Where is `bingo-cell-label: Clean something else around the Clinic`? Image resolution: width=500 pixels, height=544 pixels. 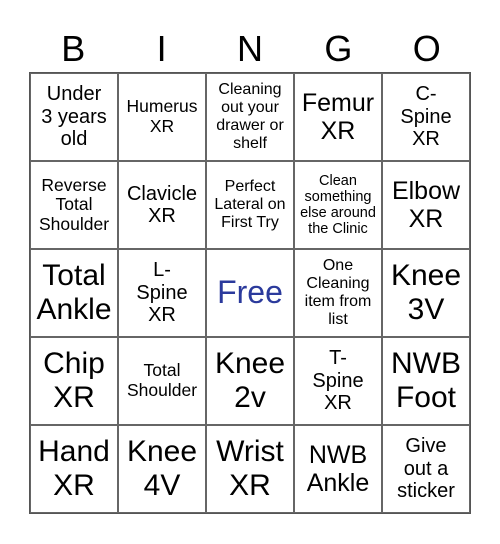
bingo-cell-label: Clean something else around the Clinic is located at coordinates (338, 205).